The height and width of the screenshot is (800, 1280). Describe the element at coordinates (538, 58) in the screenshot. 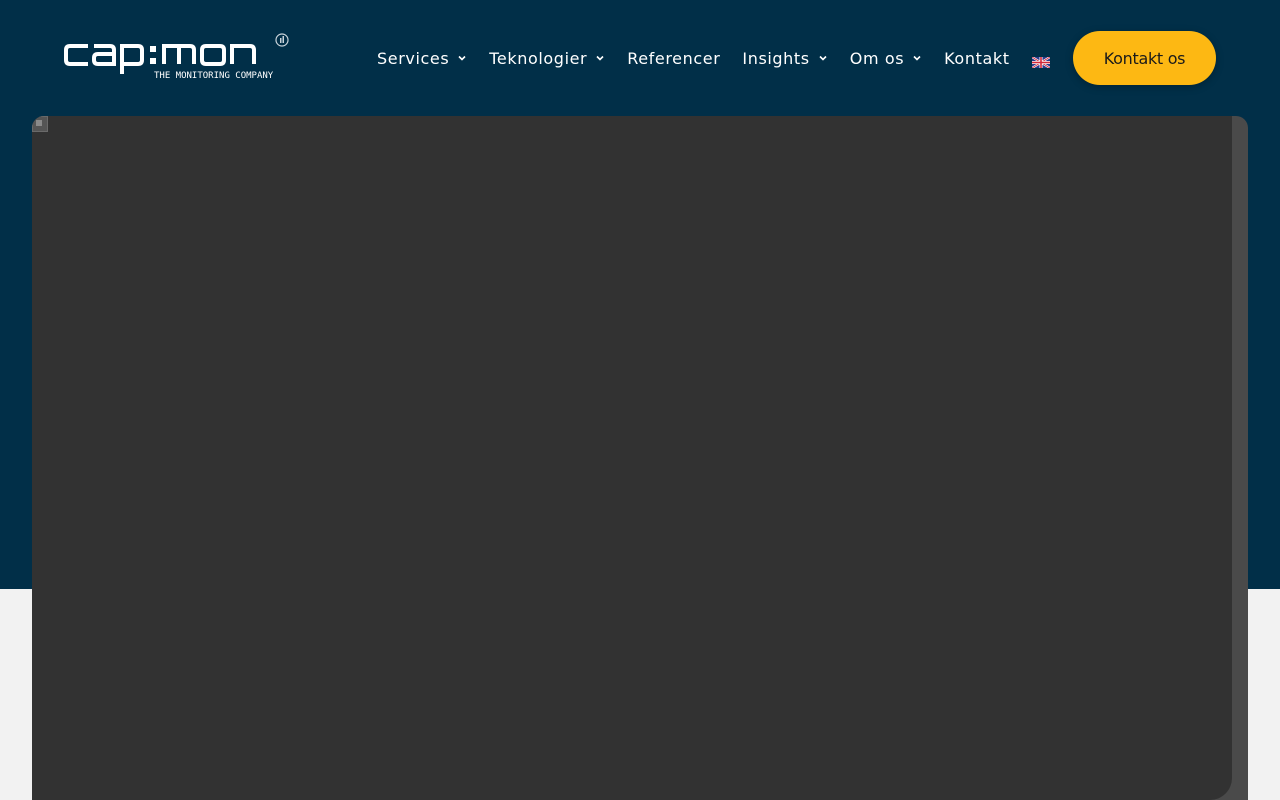

I see `nav-item-label: Teknologier` at that location.